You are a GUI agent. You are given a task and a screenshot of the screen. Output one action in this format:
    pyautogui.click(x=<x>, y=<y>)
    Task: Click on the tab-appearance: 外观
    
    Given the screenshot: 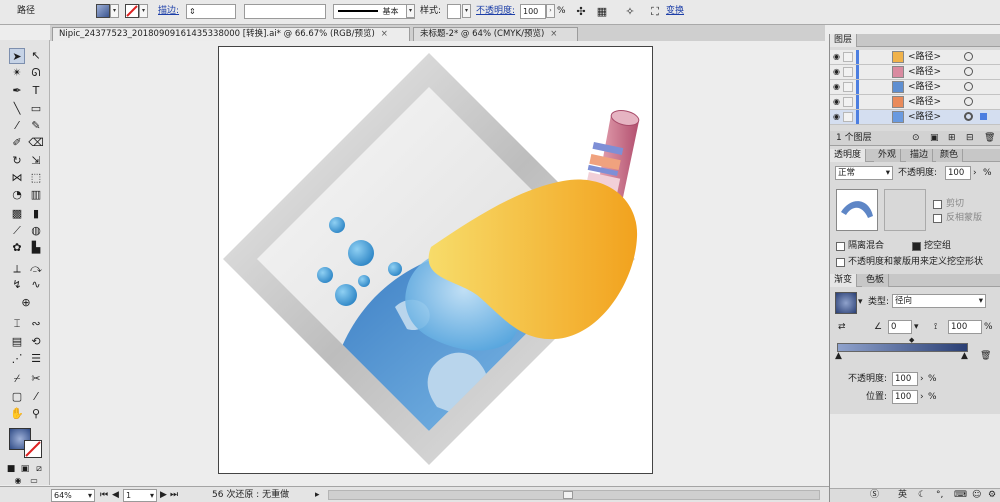 What is the action you would take?
    pyautogui.click(x=888, y=155)
    